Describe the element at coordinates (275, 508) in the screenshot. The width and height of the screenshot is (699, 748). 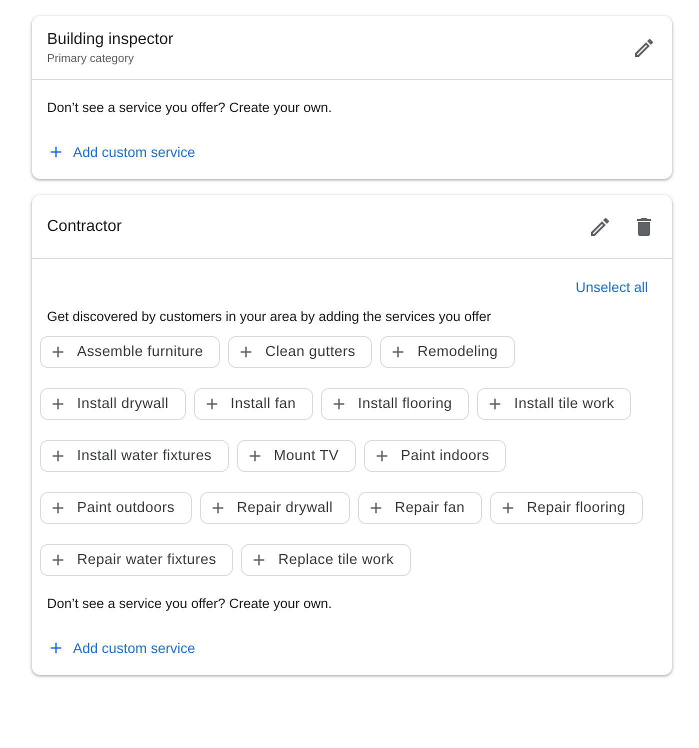
I see `service-chip: Repair drywall` at that location.